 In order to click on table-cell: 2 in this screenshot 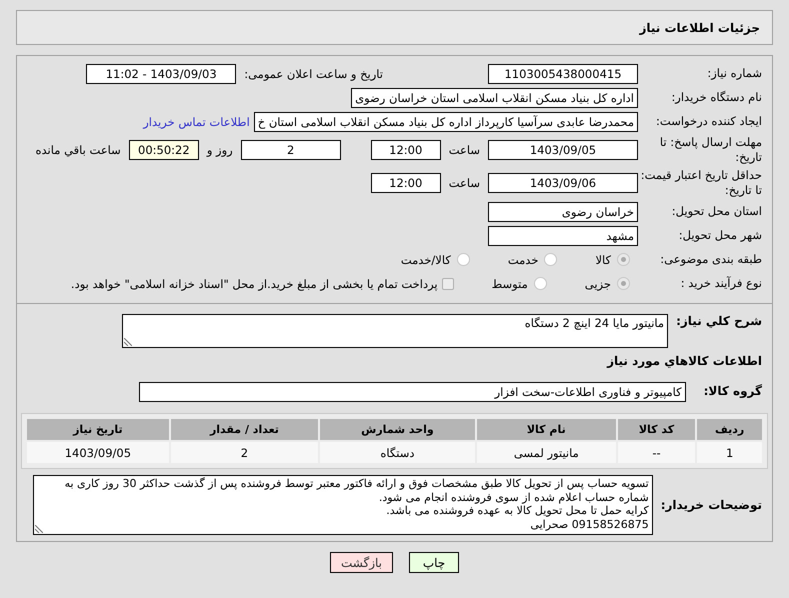, I will do `click(244, 452)`.